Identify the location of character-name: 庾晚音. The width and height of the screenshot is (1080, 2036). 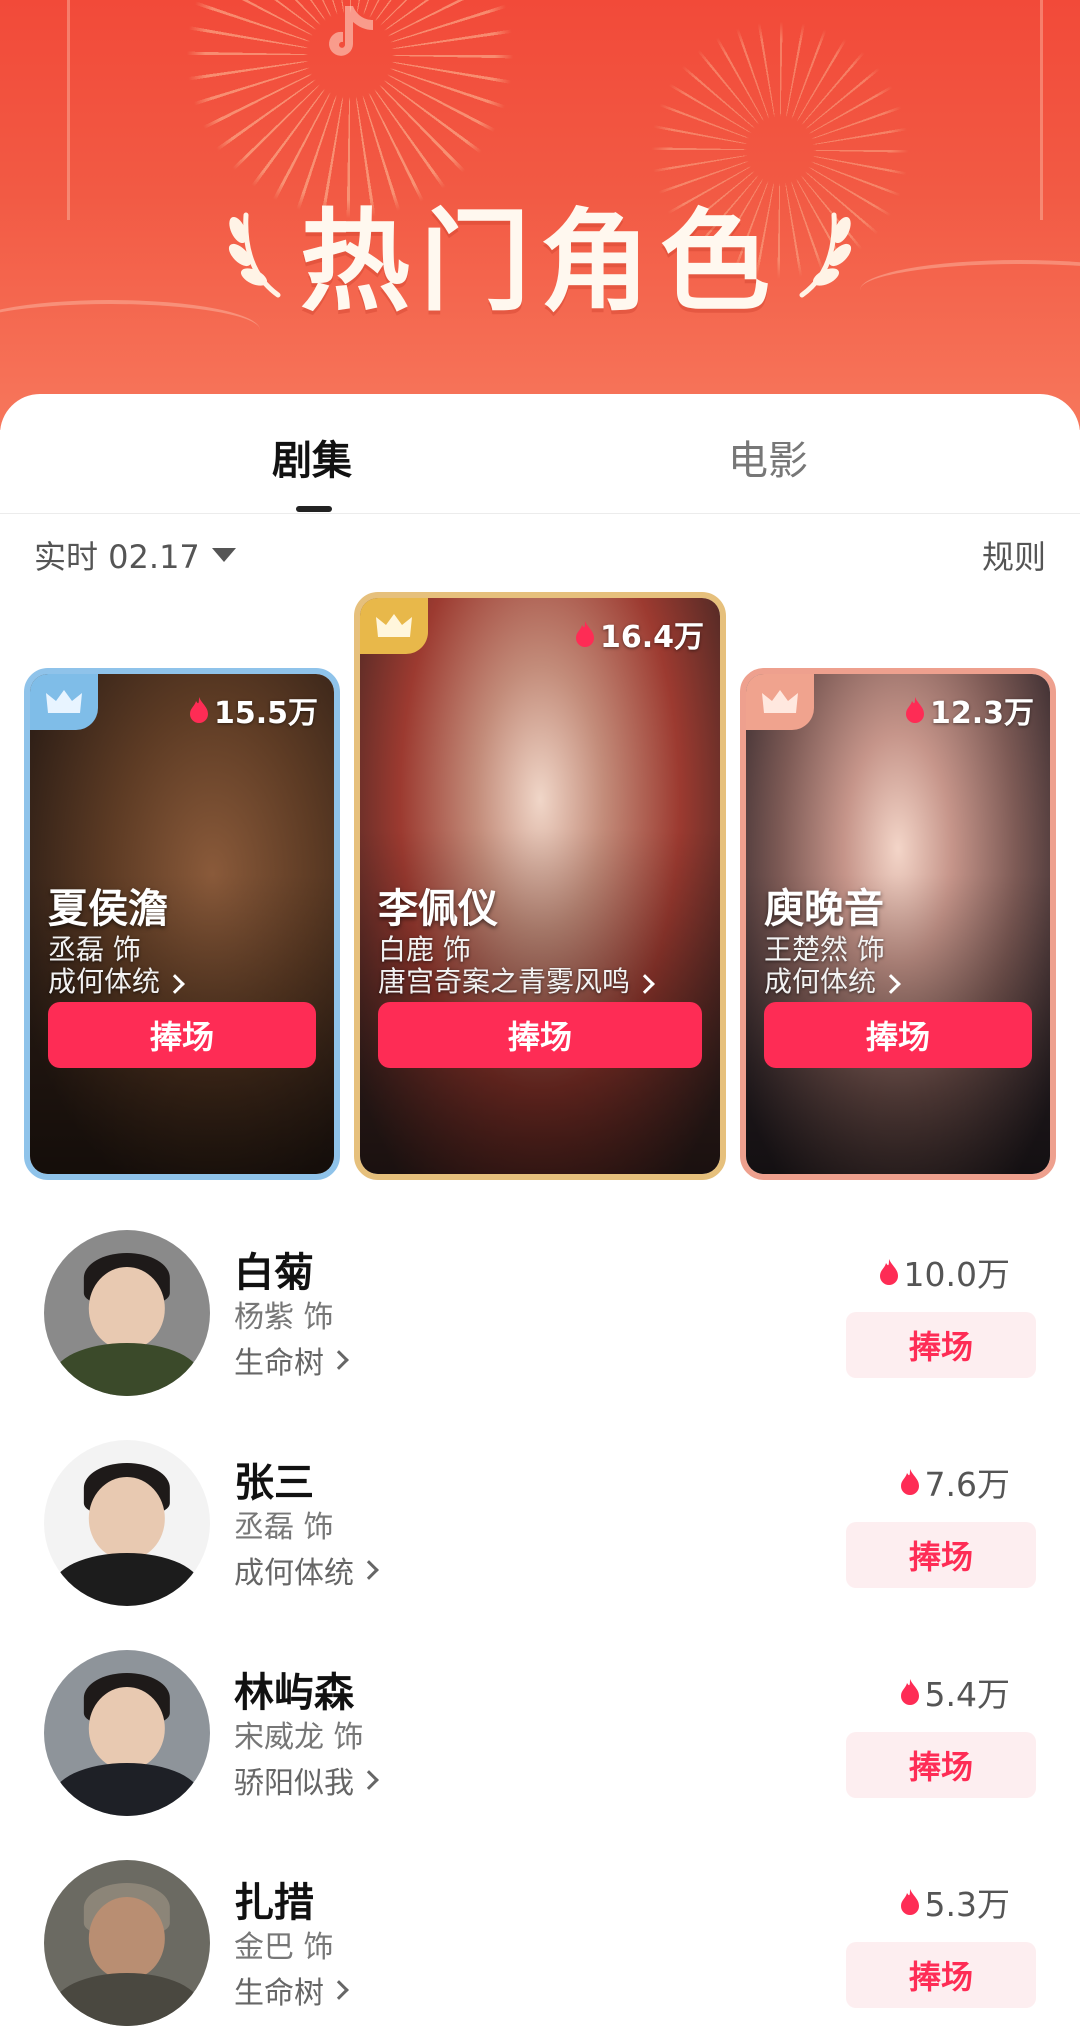
(824, 909).